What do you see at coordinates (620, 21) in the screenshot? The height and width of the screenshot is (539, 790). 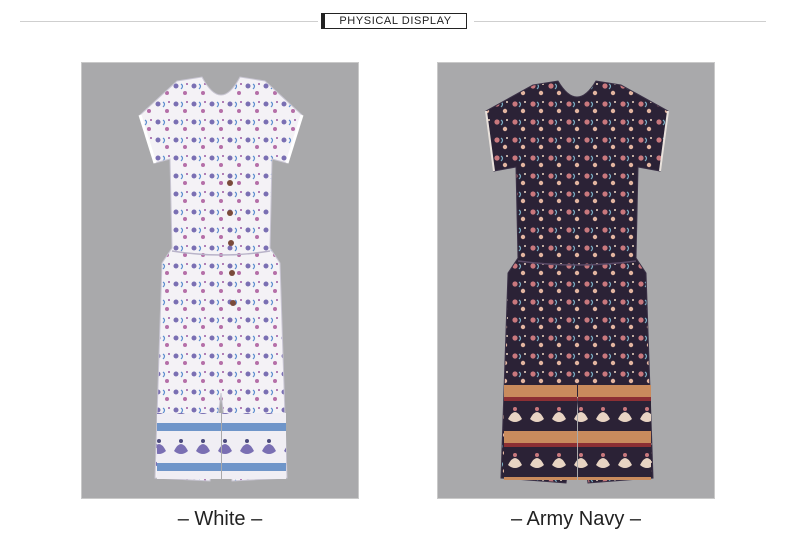 I see `header-rule-right` at bounding box center [620, 21].